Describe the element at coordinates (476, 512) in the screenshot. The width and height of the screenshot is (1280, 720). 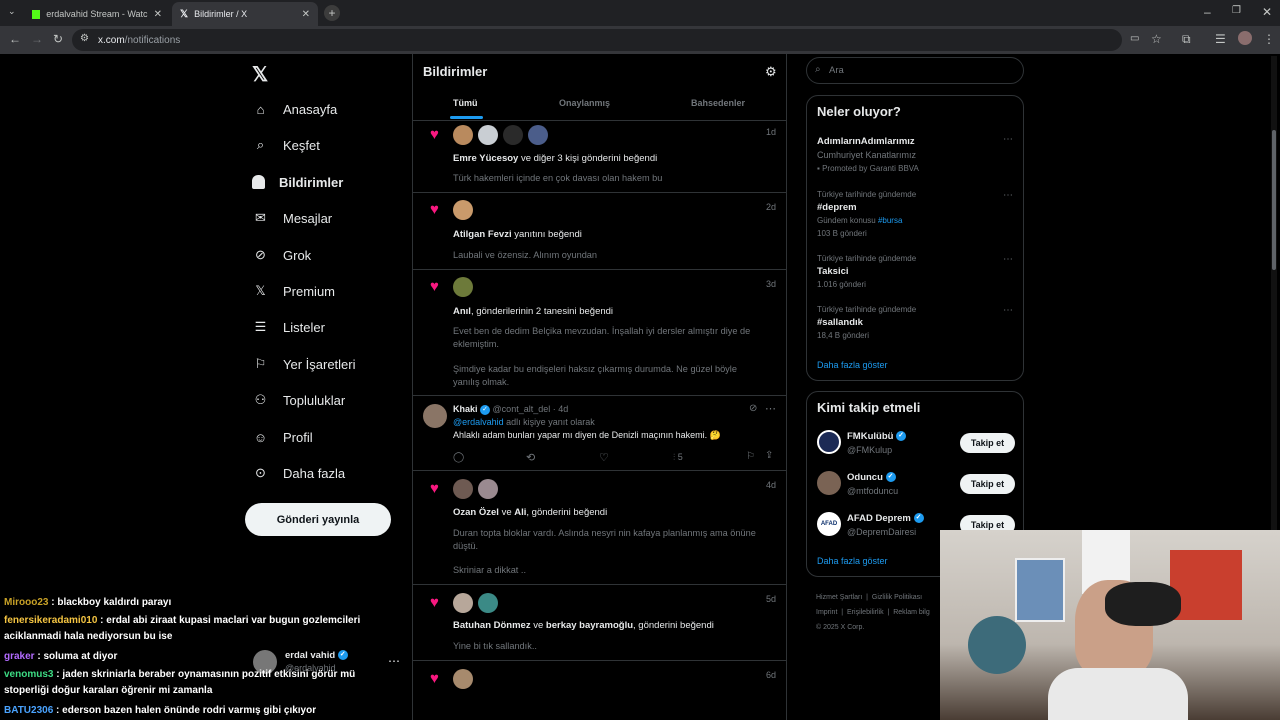
I see `user-name: Ozan Özel` at that location.